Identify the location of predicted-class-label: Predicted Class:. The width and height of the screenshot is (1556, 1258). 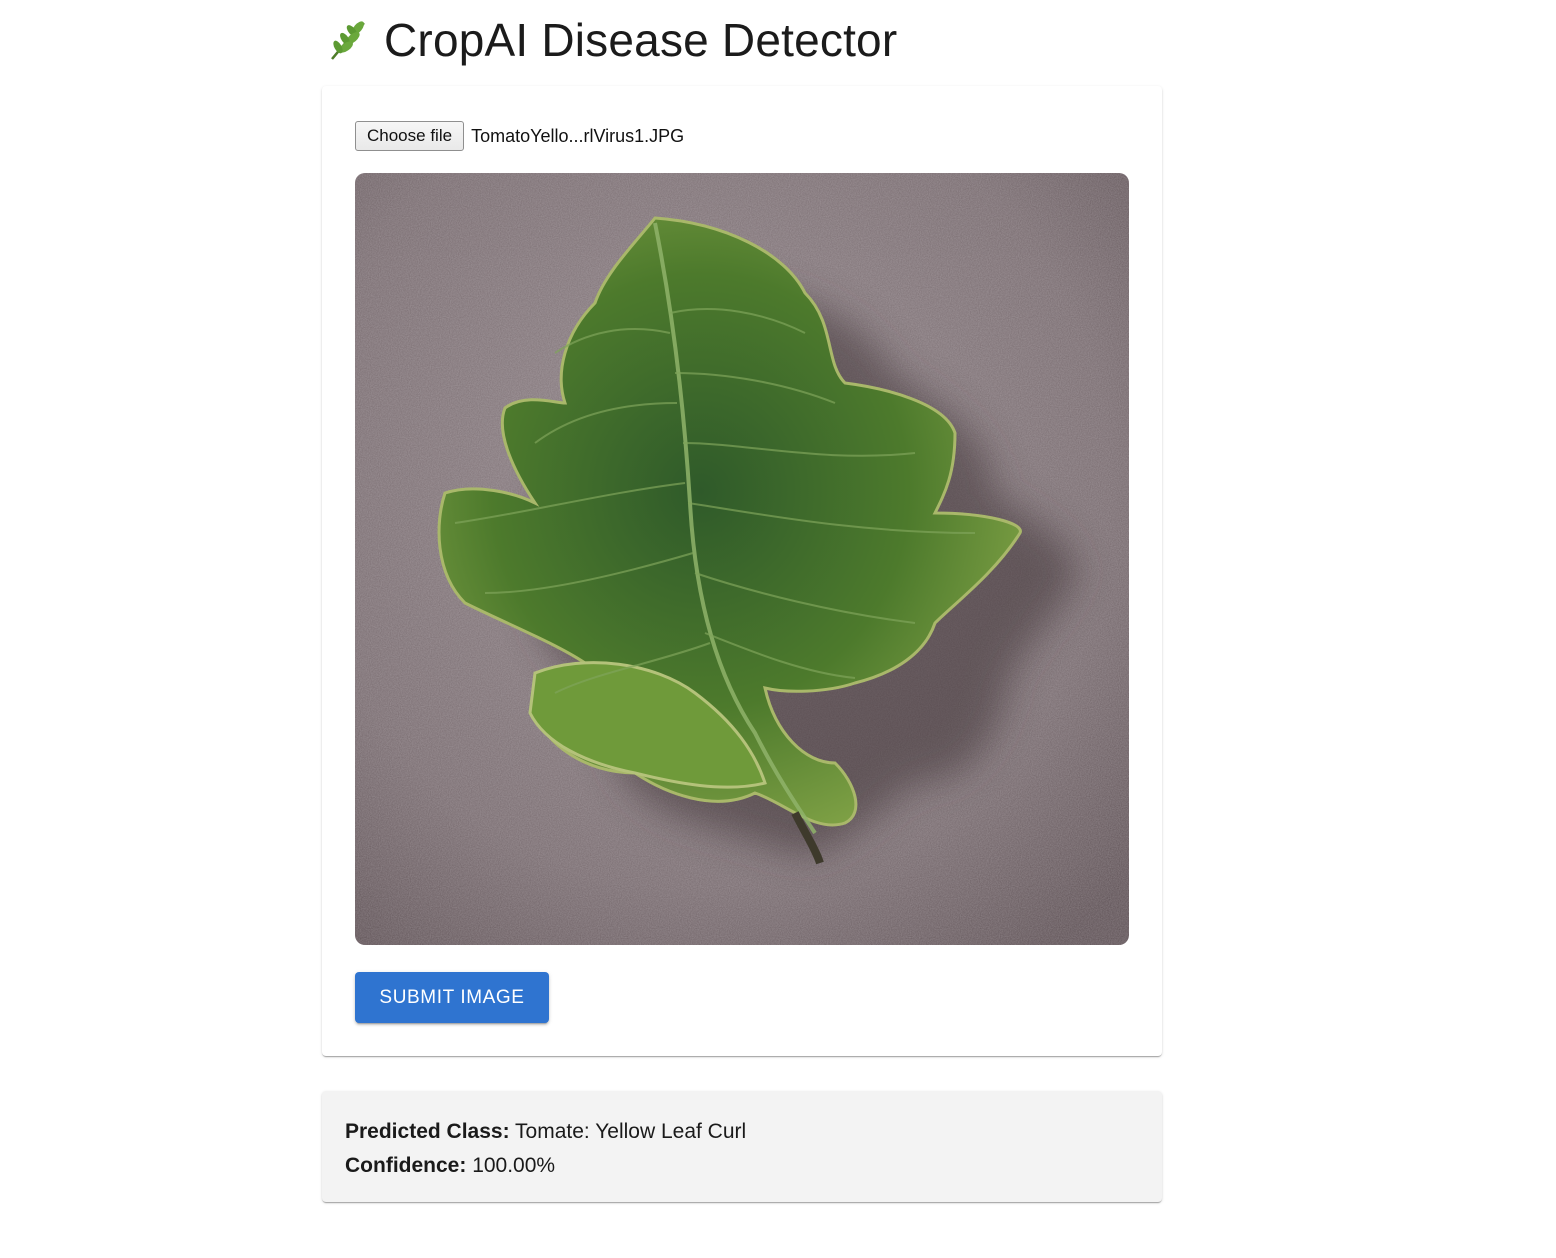
(427, 1131).